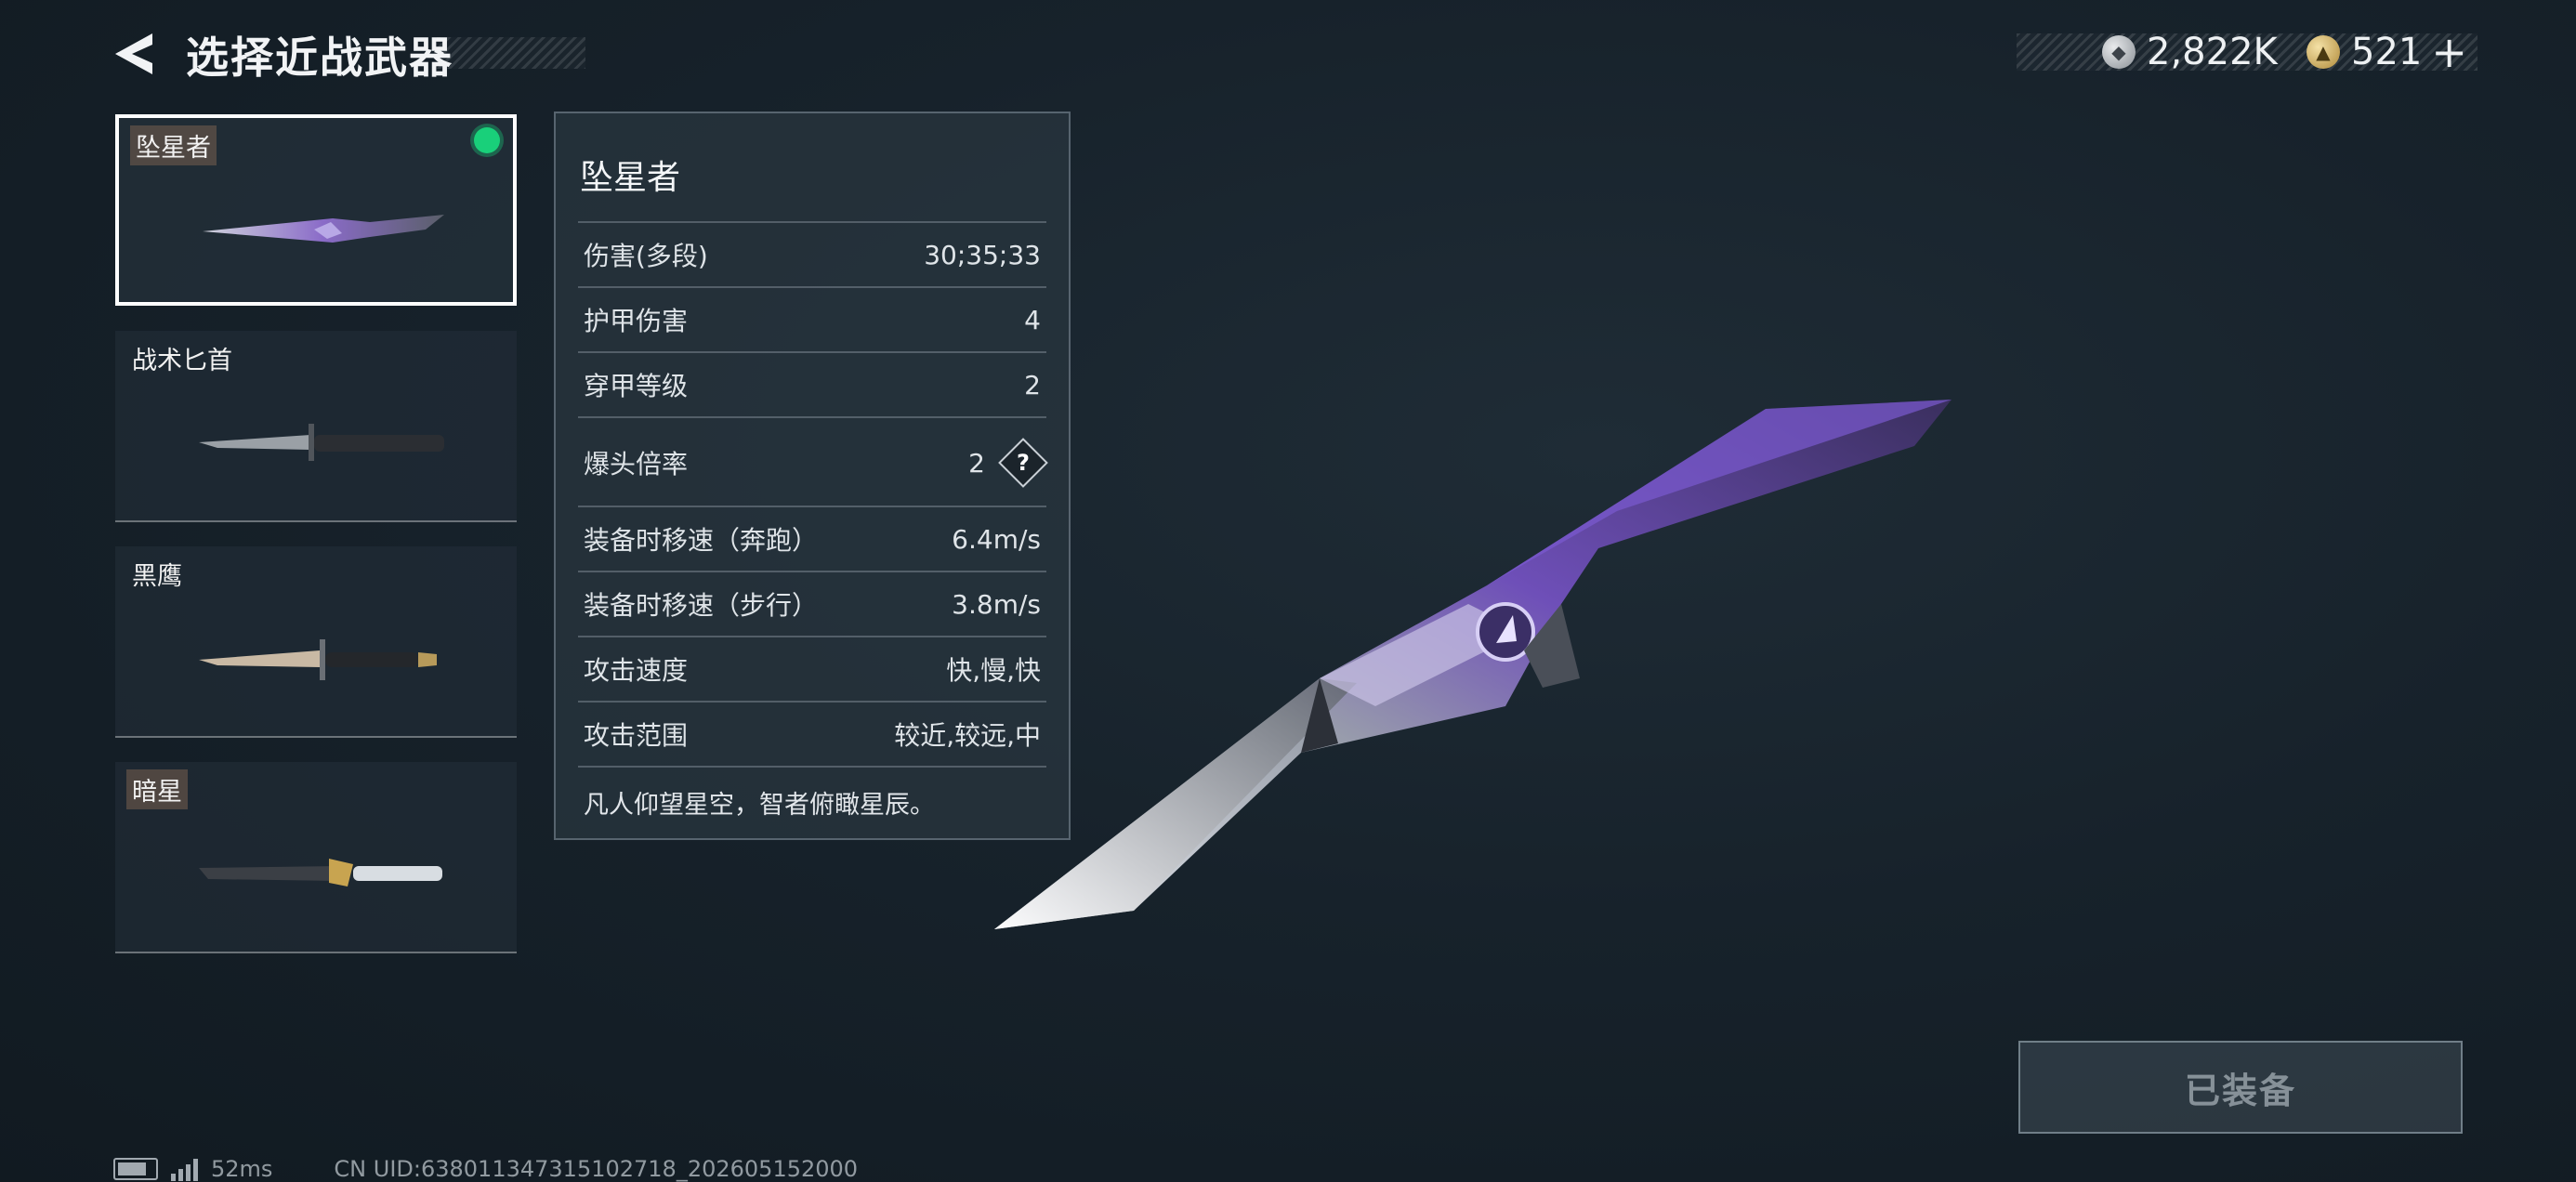  What do you see at coordinates (636, 386) in the screenshot?
I see `stat-label: 穿甲等级` at bounding box center [636, 386].